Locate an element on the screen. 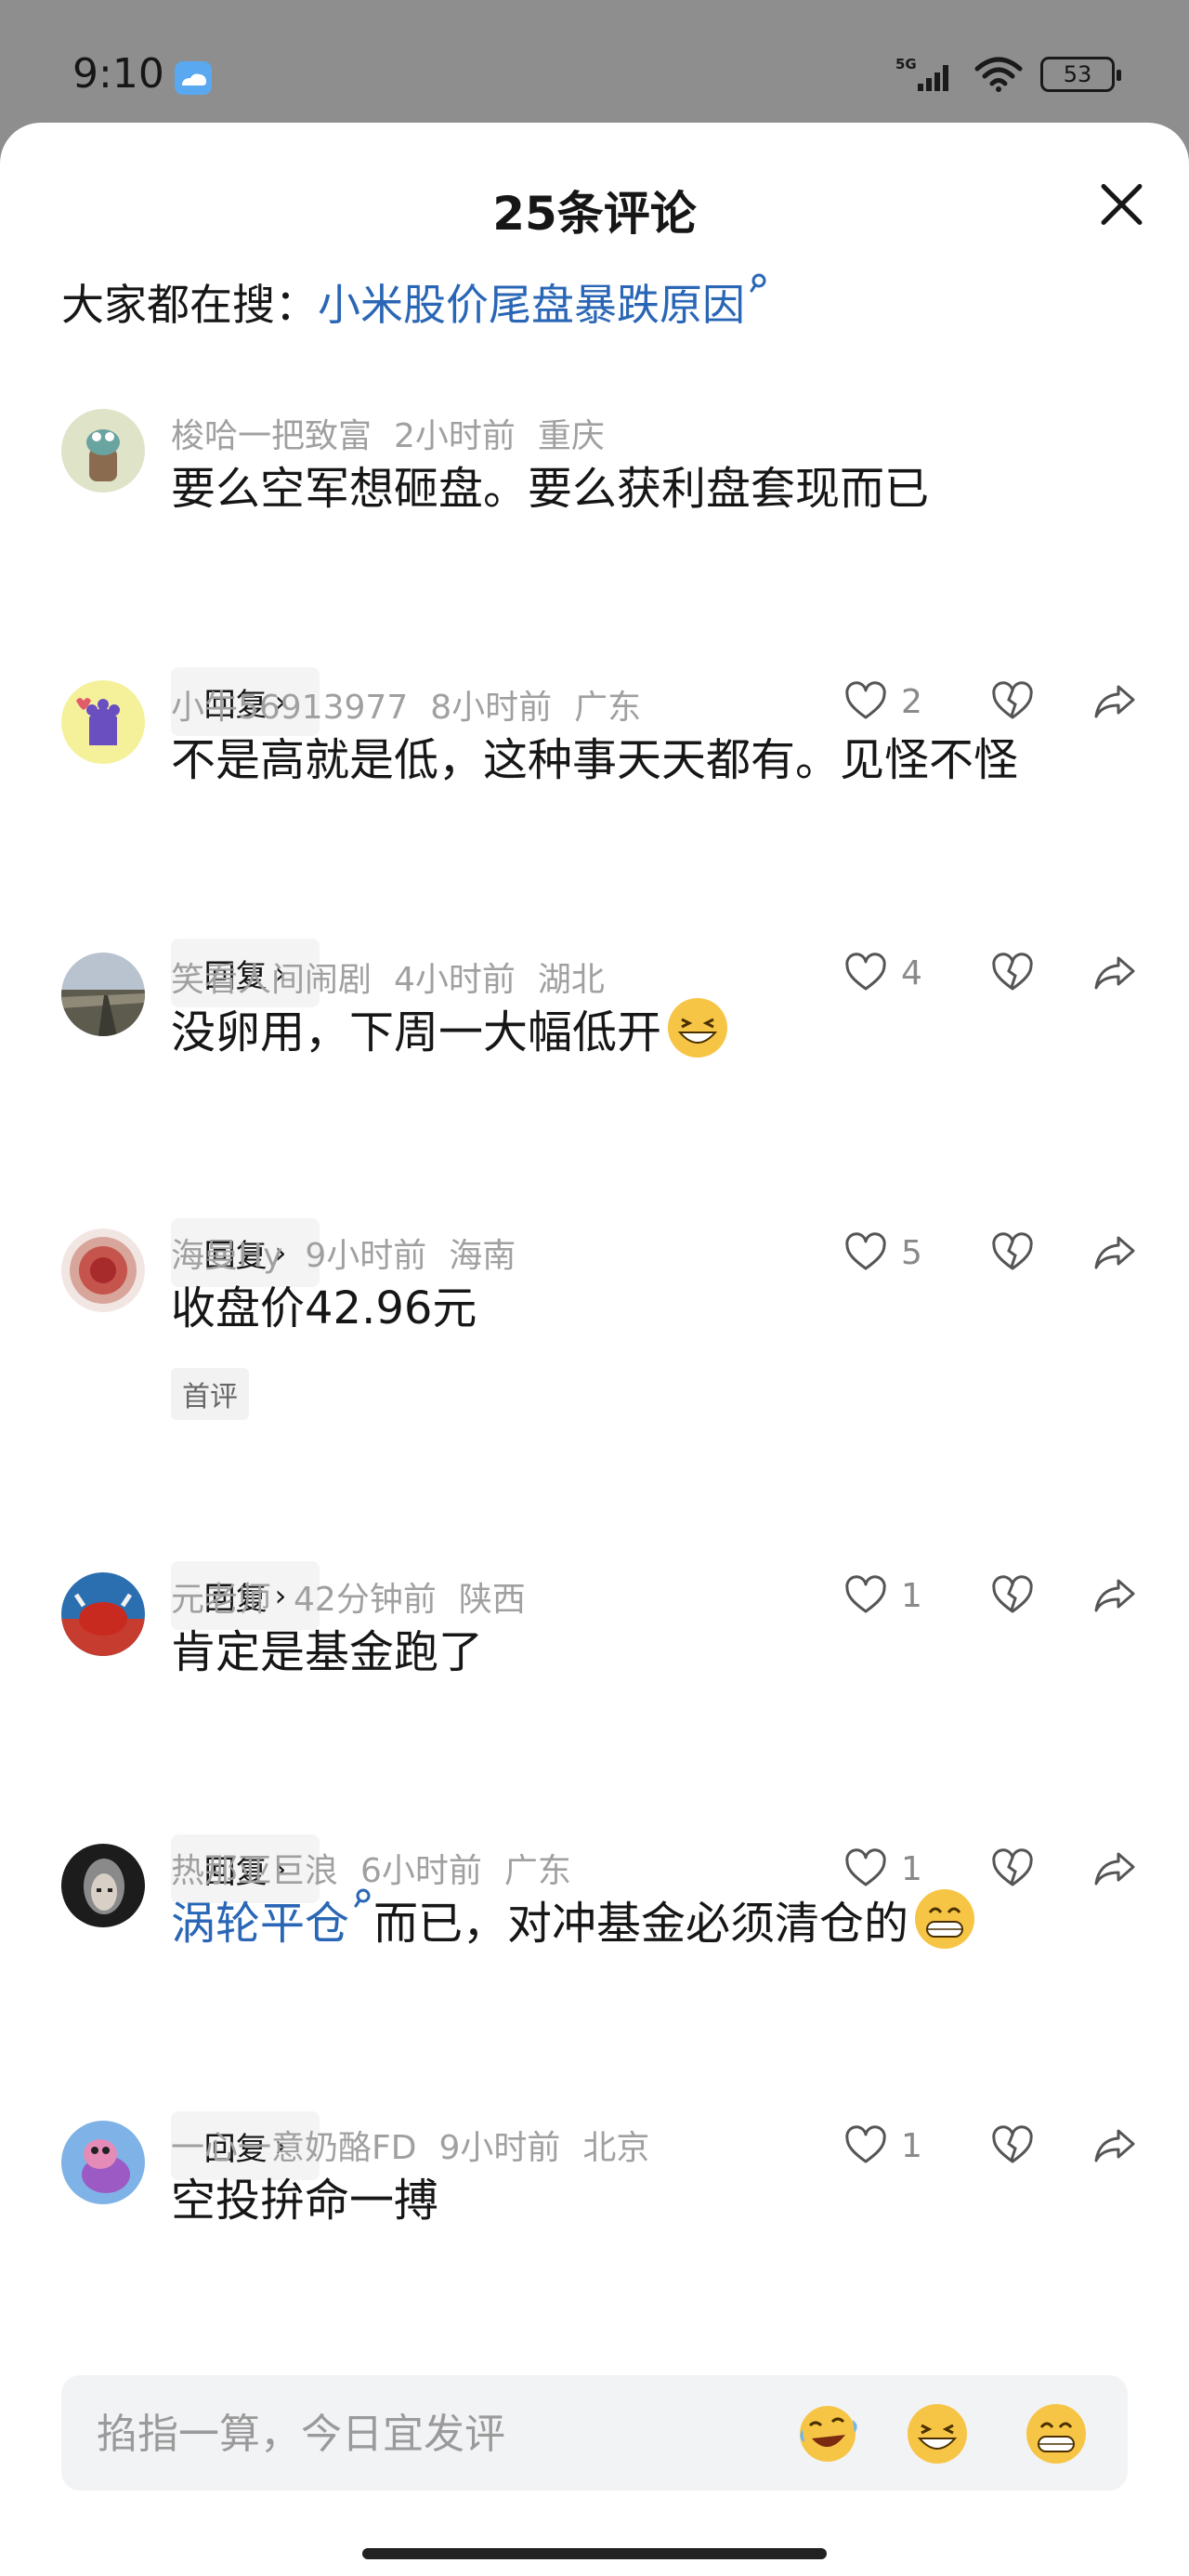 The image size is (1189, 2576). status-bar: 9:10 5G 53 is located at coordinates (594, 61).